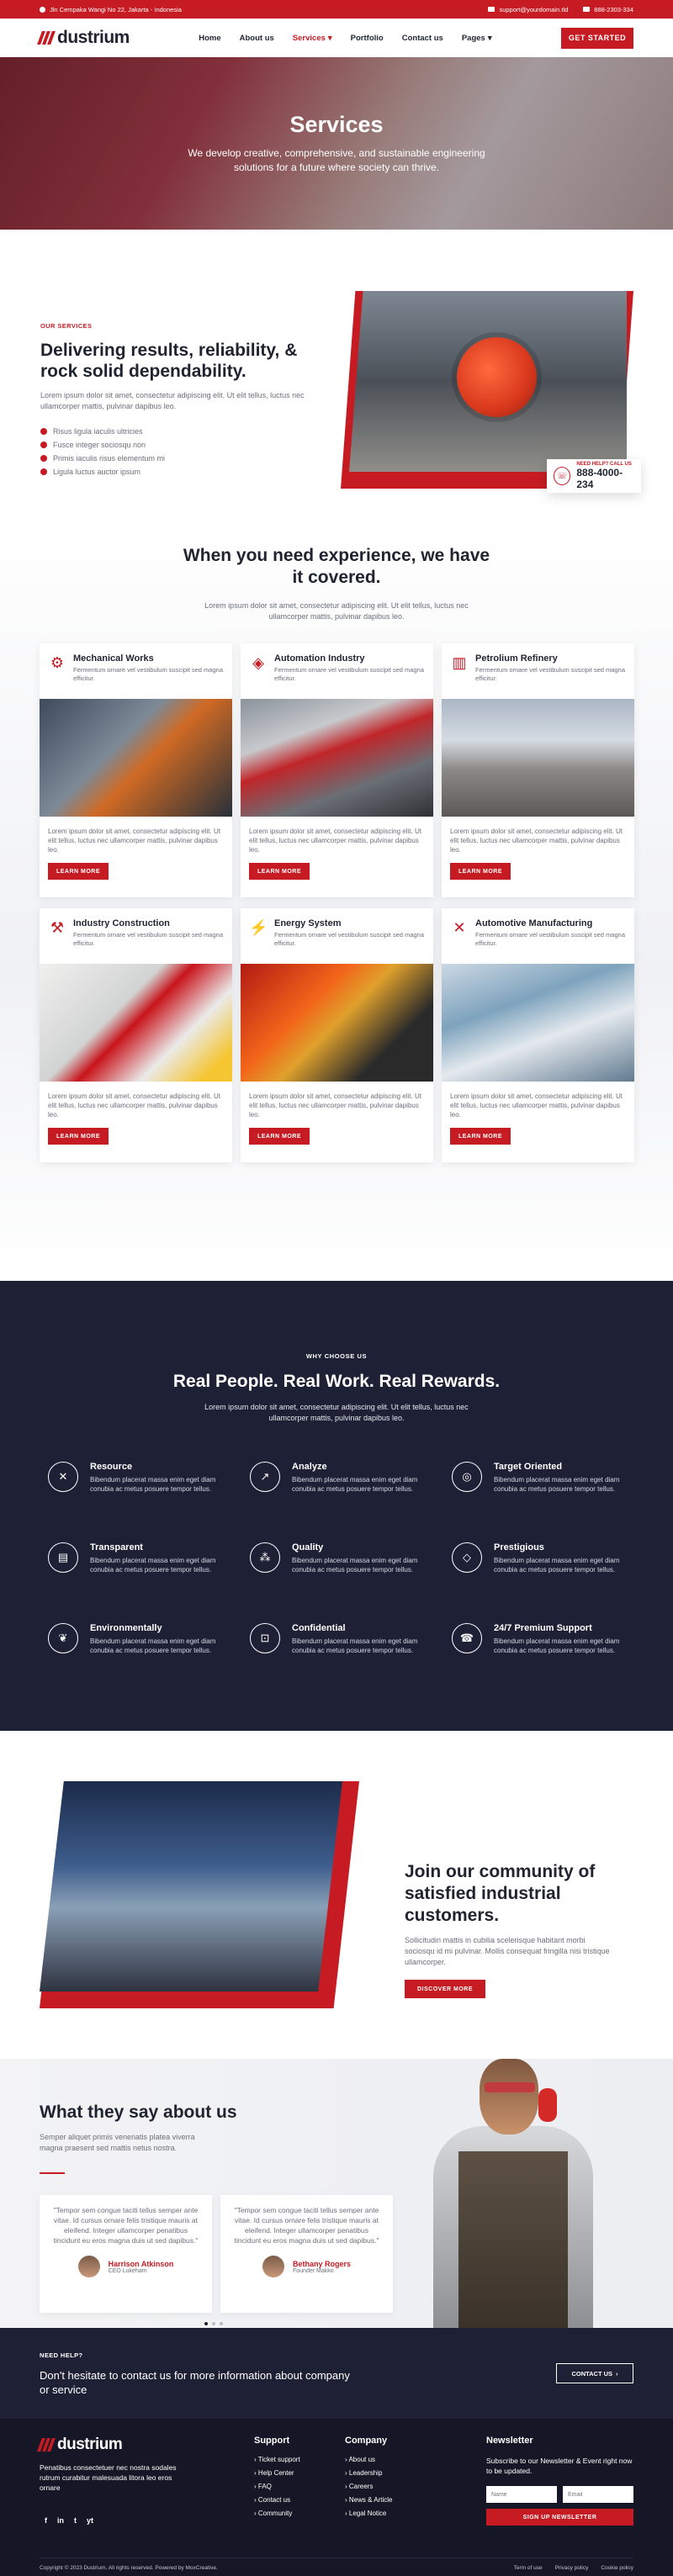 The height and width of the screenshot is (2576, 673). Describe the element at coordinates (473, 38) in the screenshot. I see `nav-pages-label: Pages` at that location.